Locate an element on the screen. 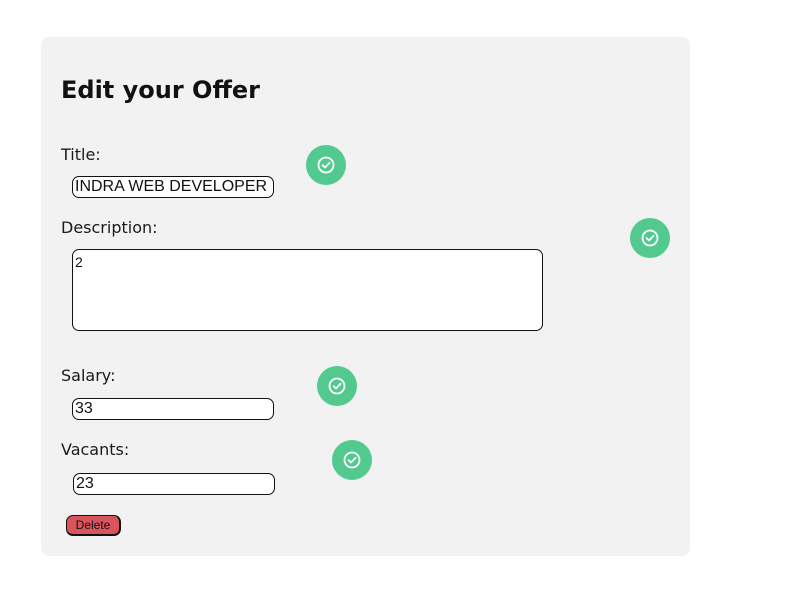 This screenshot has height=615, width=801. confirm-vacants-button is located at coordinates (352, 460).